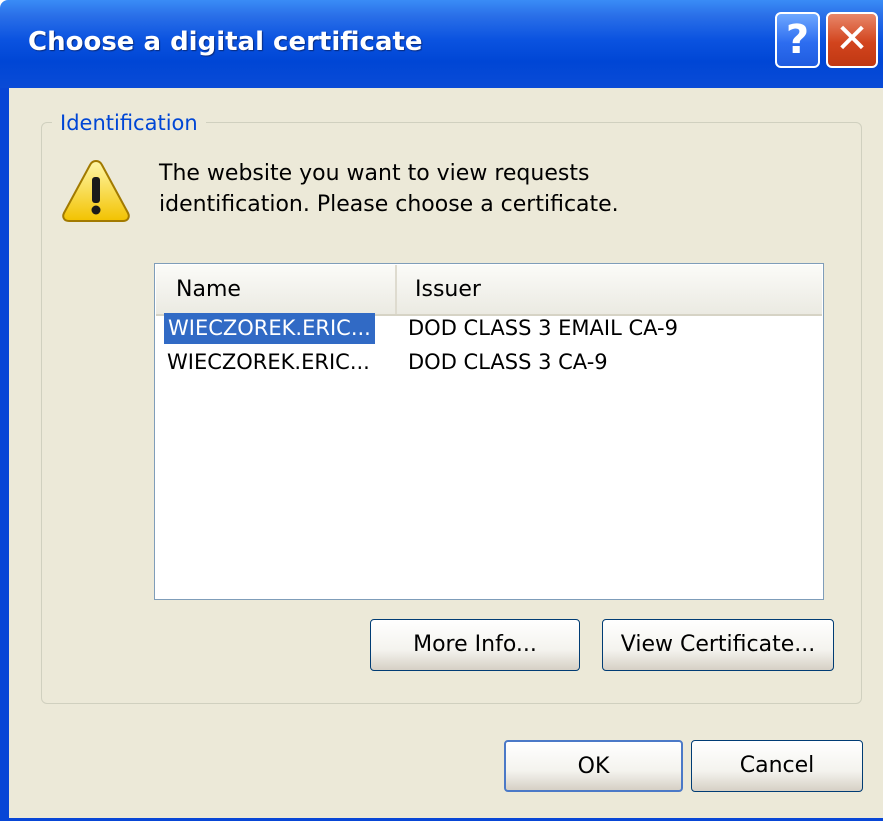 The image size is (883, 821). I want to click on dialog-title: Choose a digital certificate, so click(225, 42).